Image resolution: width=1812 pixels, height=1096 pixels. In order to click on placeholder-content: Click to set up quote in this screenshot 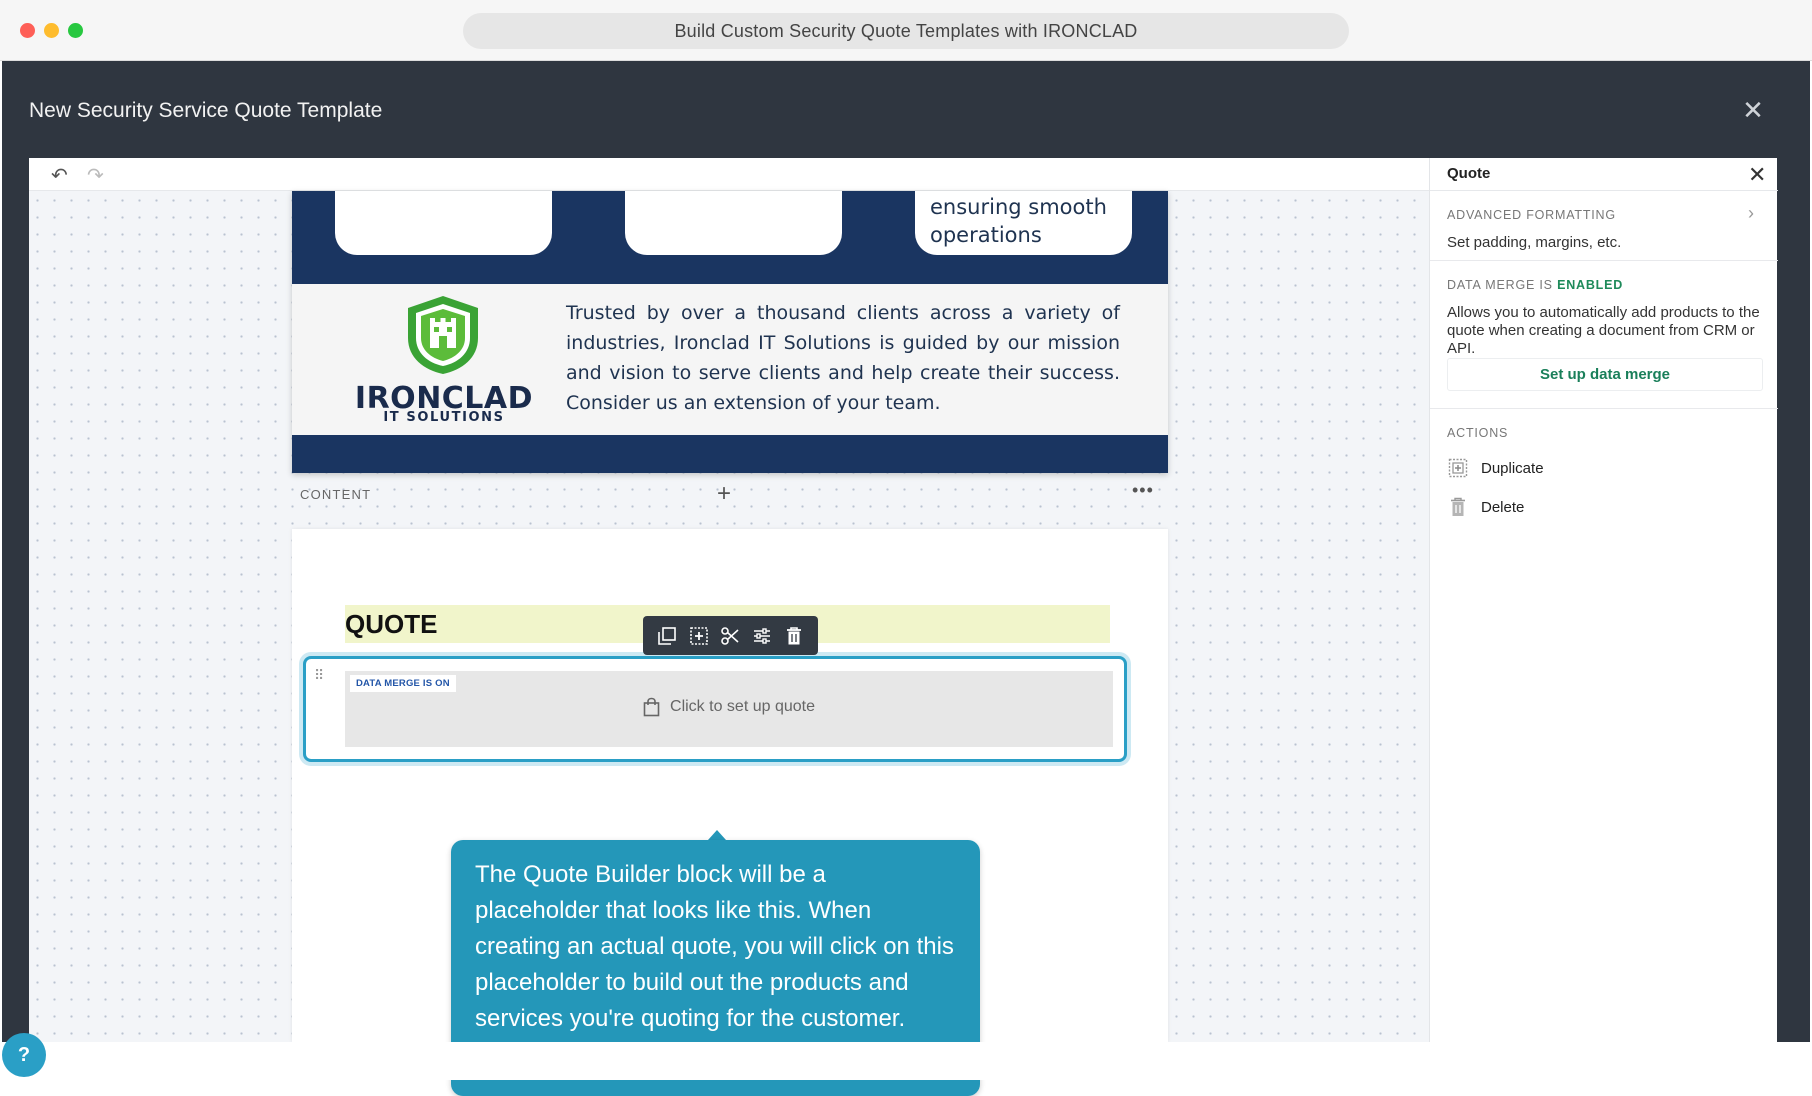, I will do `click(729, 707)`.